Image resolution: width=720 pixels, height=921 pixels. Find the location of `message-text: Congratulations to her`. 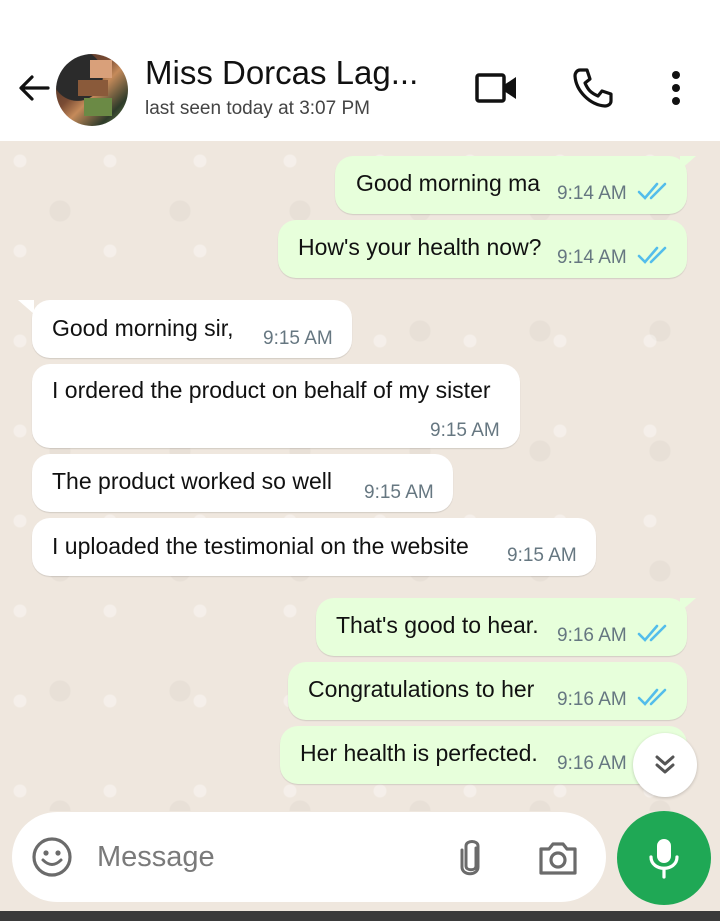

message-text: Congratulations to her is located at coordinates (421, 689).